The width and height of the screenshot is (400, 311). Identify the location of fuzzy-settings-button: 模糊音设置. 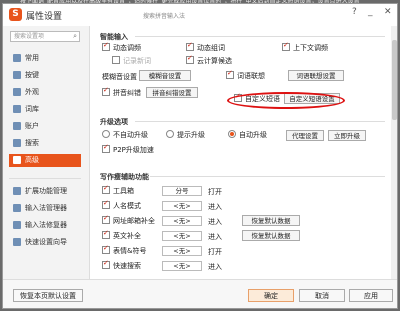
(165, 75).